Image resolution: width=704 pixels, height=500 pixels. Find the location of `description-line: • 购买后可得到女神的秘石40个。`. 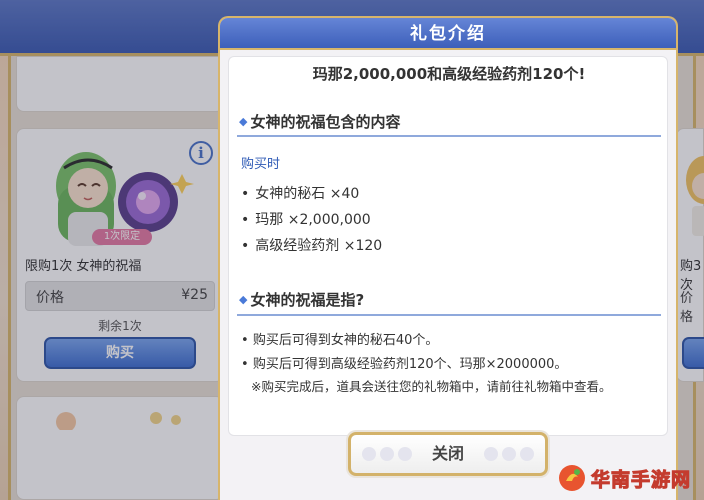

description-line: • 购买后可得到女神的秘石40个。 is located at coordinates (339, 338).